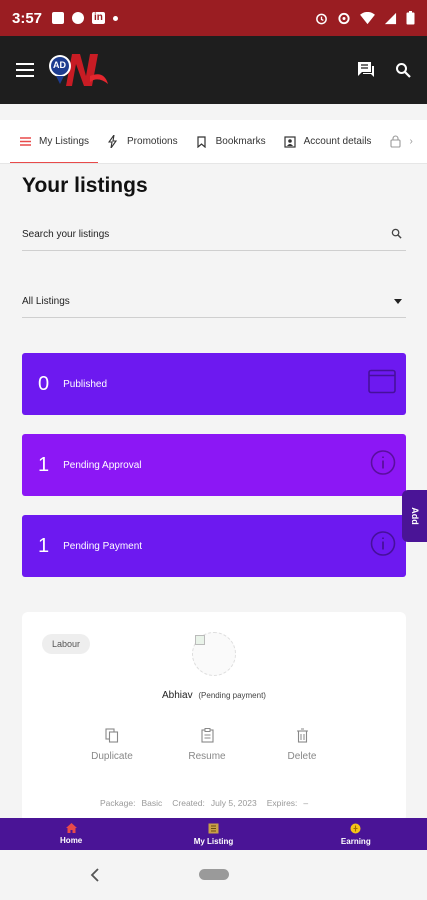  Describe the element at coordinates (395, 141) in the screenshot. I see `lock-icon` at that location.